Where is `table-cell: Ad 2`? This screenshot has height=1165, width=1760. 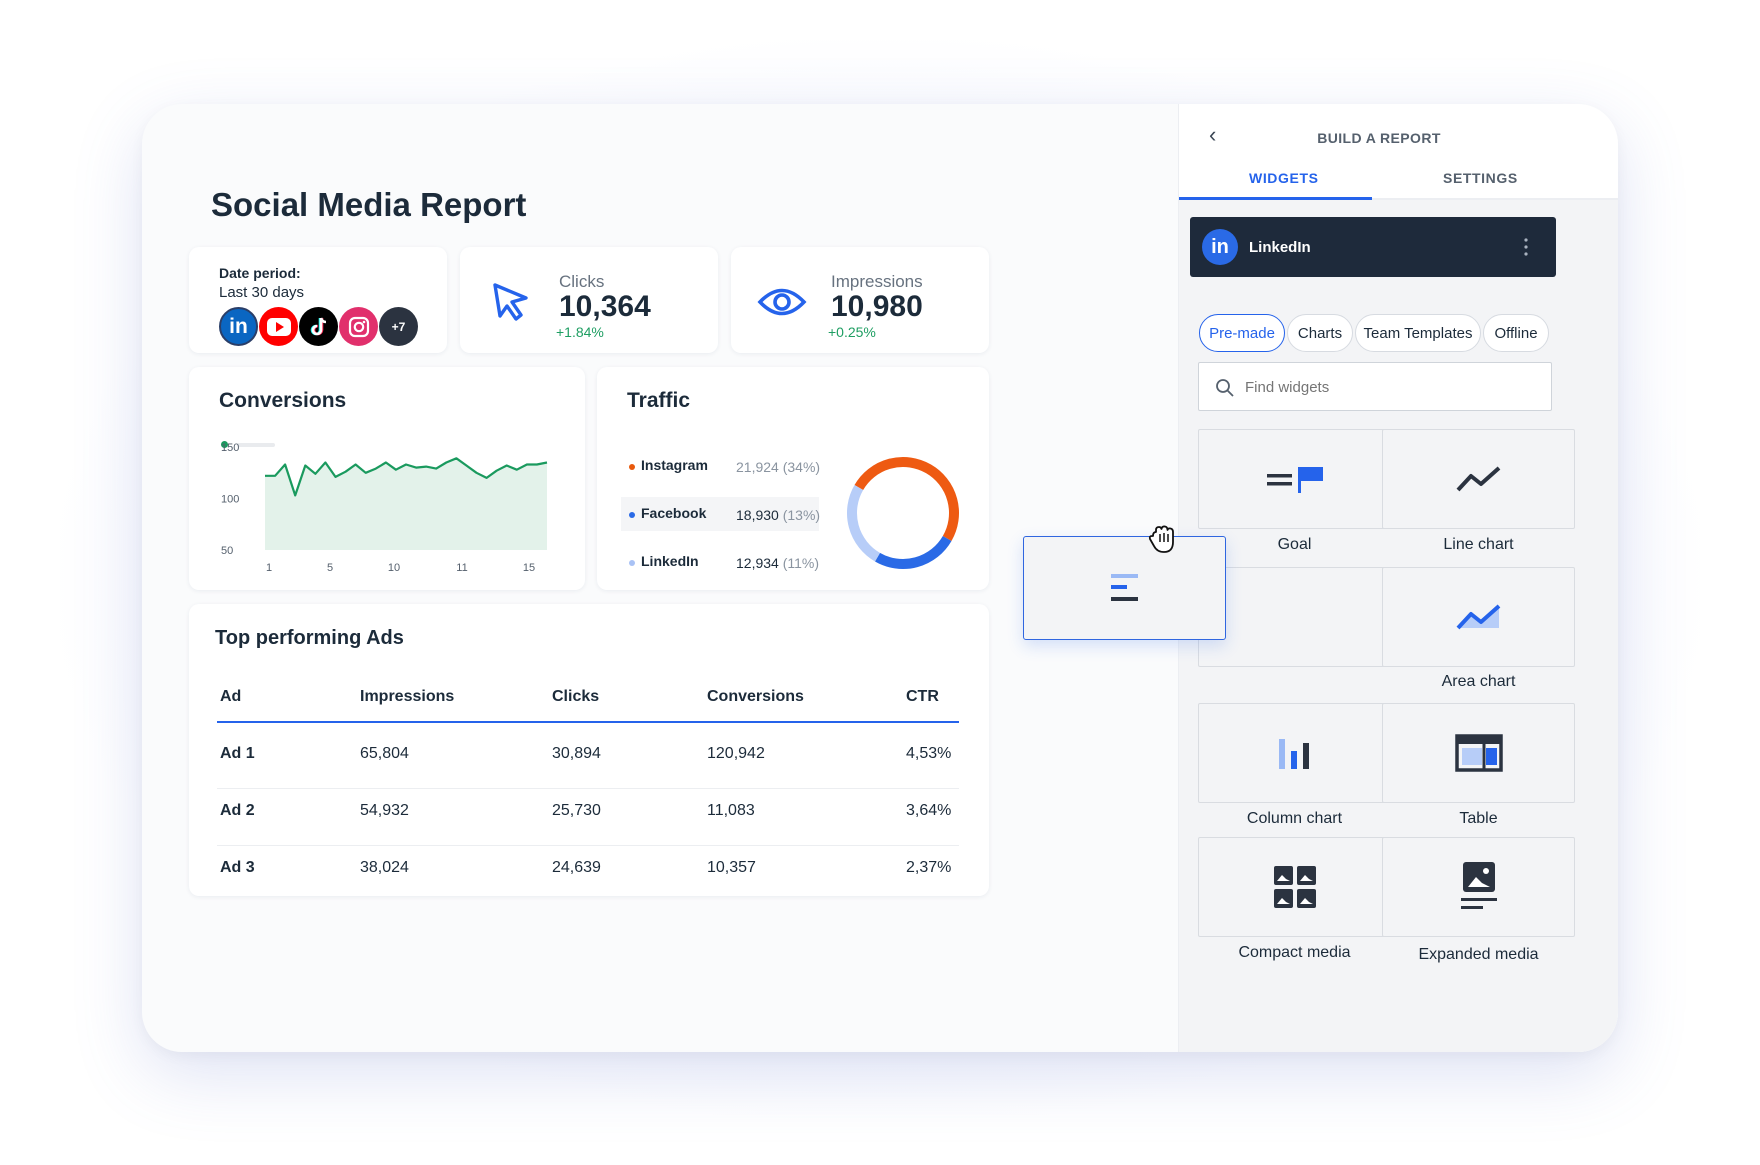
table-cell: Ad 2 is located at coordinates (237, 810).